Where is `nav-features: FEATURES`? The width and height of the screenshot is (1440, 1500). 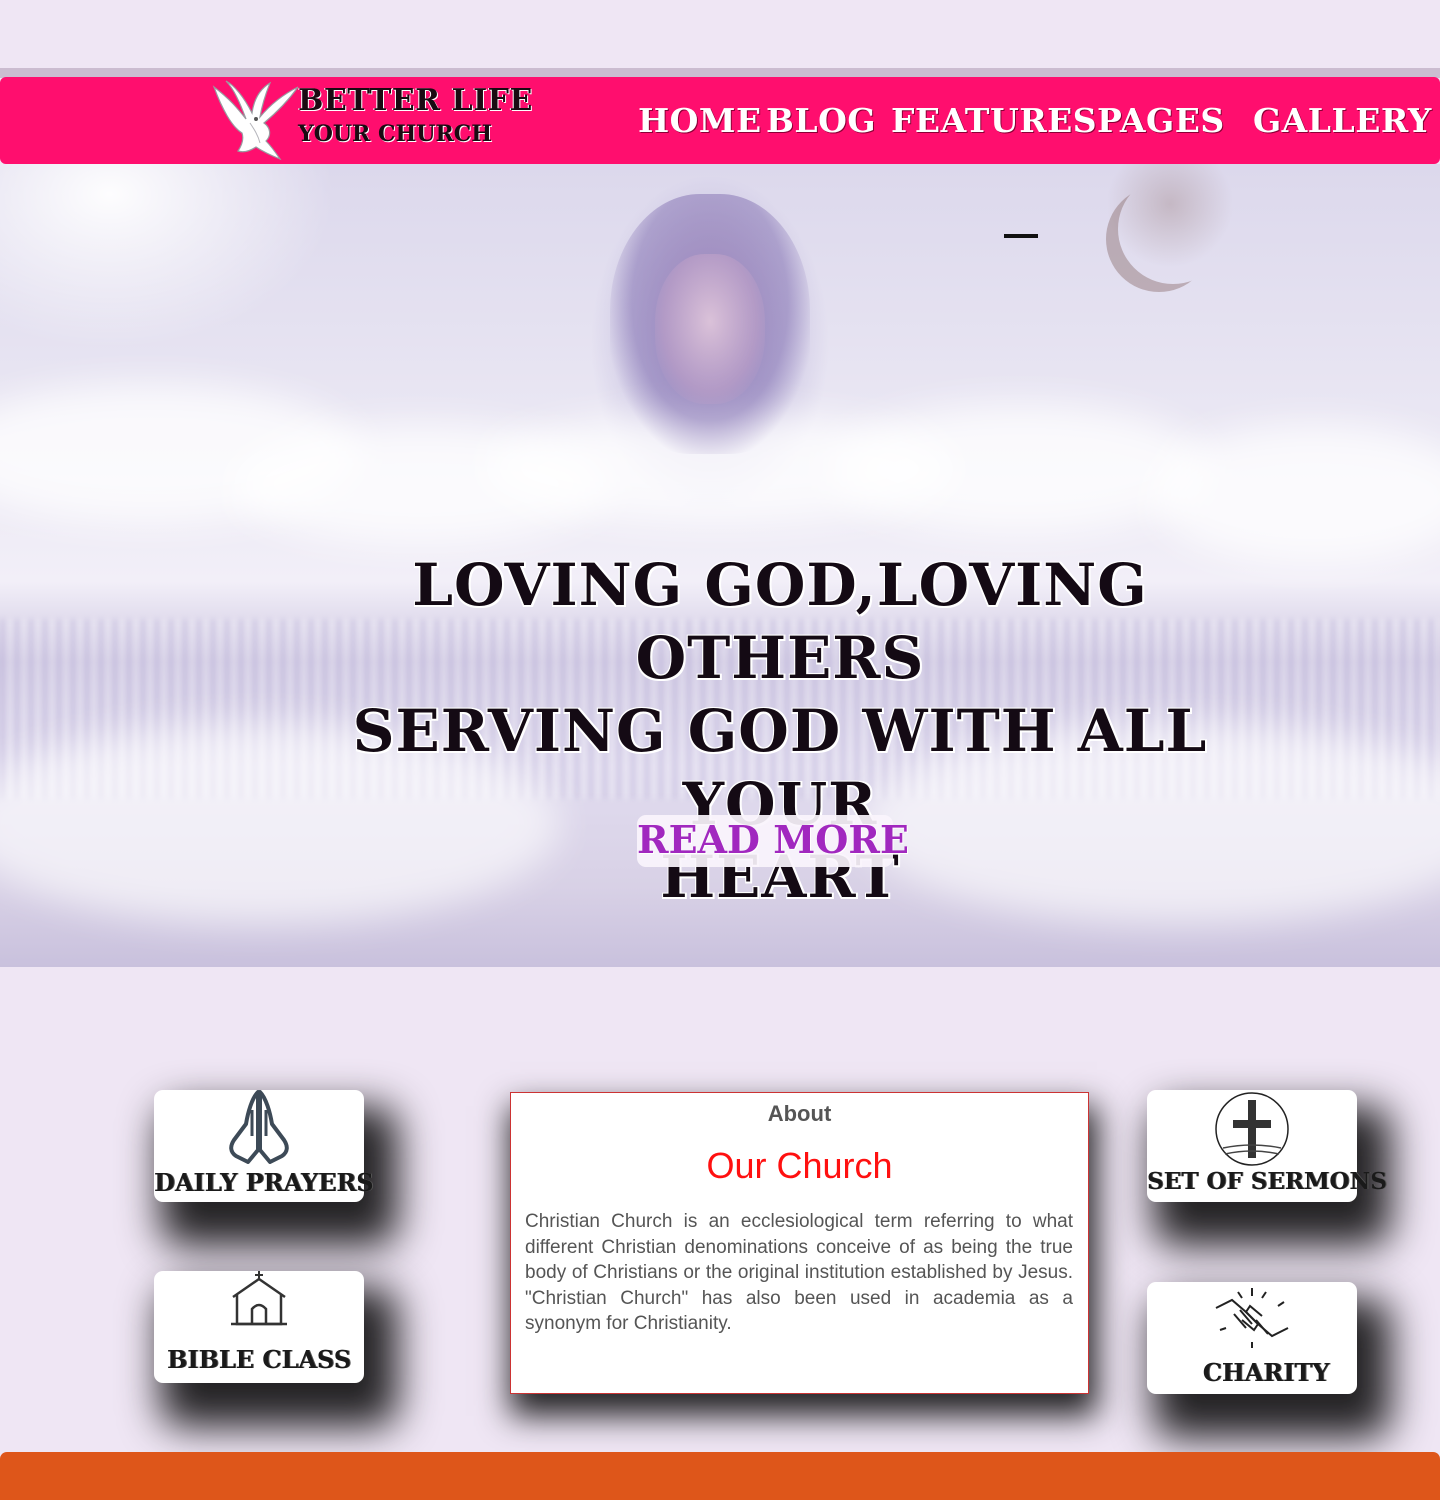
nav-features: FEATURES is located at coordinates (994, 120).